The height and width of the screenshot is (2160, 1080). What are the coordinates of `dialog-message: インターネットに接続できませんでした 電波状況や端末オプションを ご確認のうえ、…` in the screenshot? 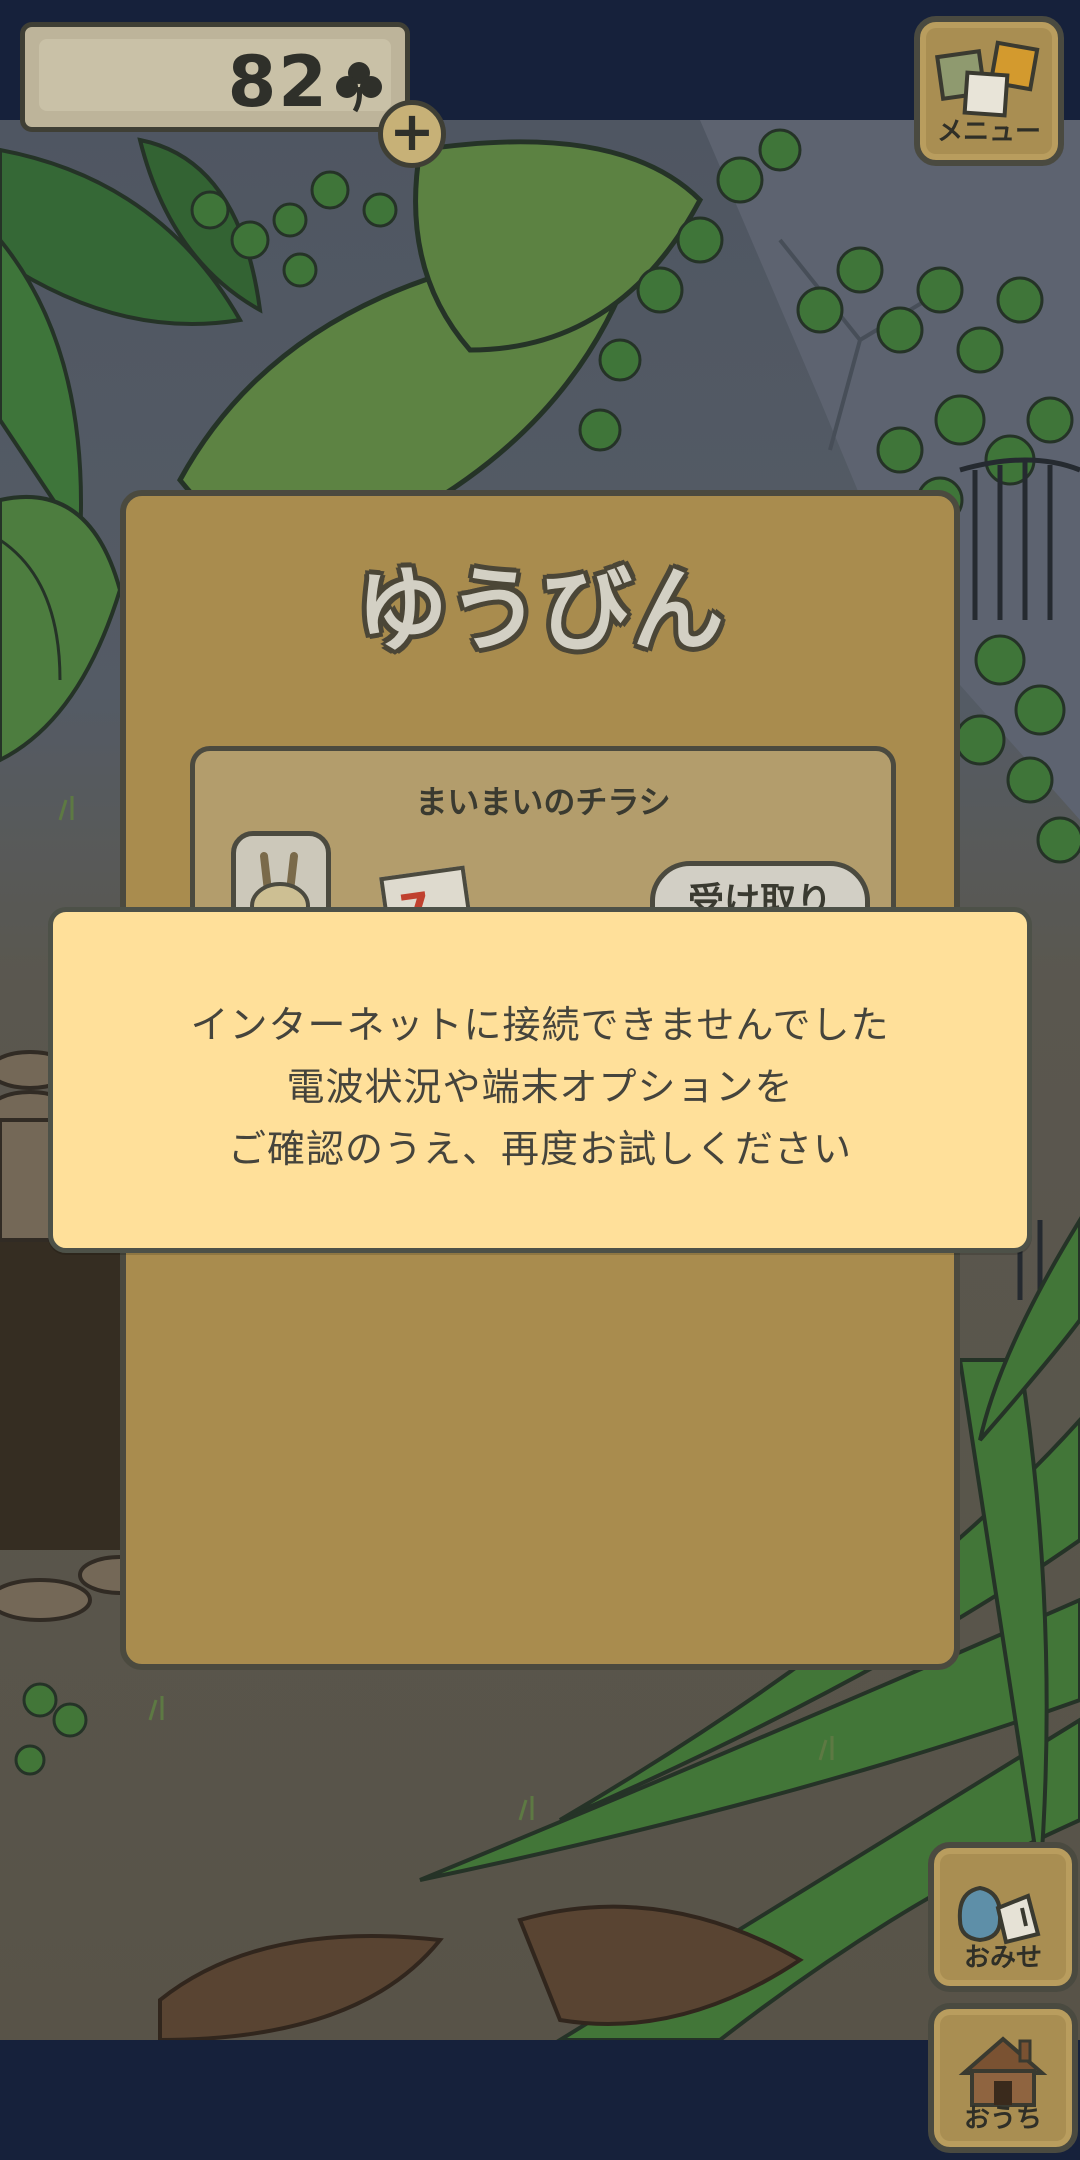 It's located at (540, 1087).